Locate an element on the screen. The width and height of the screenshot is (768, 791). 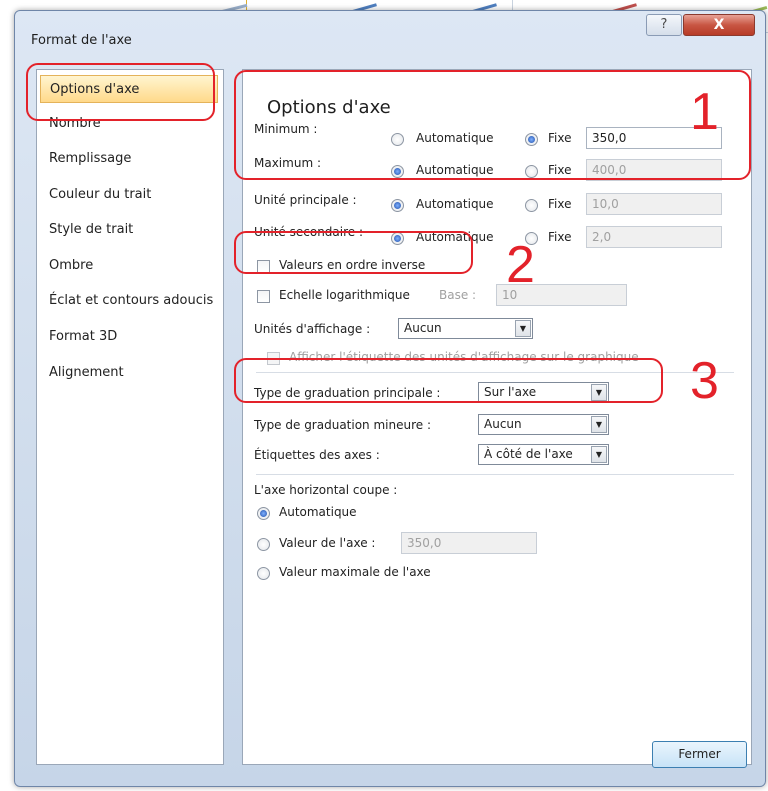
minor-tick-value: Aucun is located at coordinates (503, 424).